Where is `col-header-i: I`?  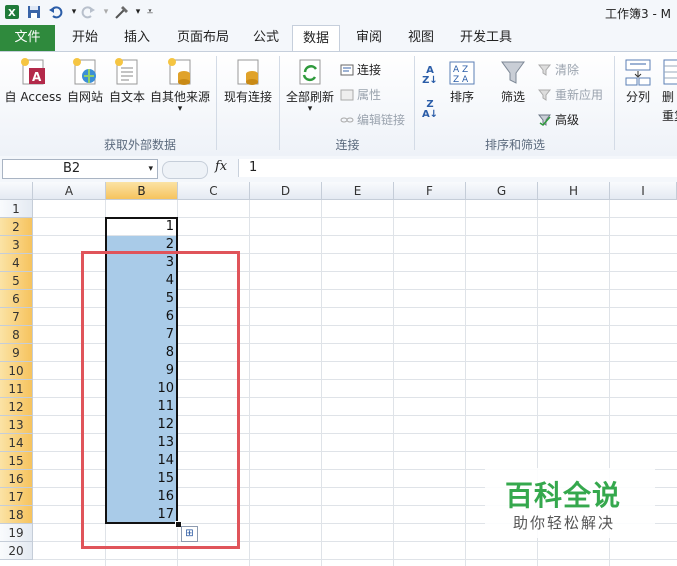 col-header-i: I is located at coordinates (643, 191).